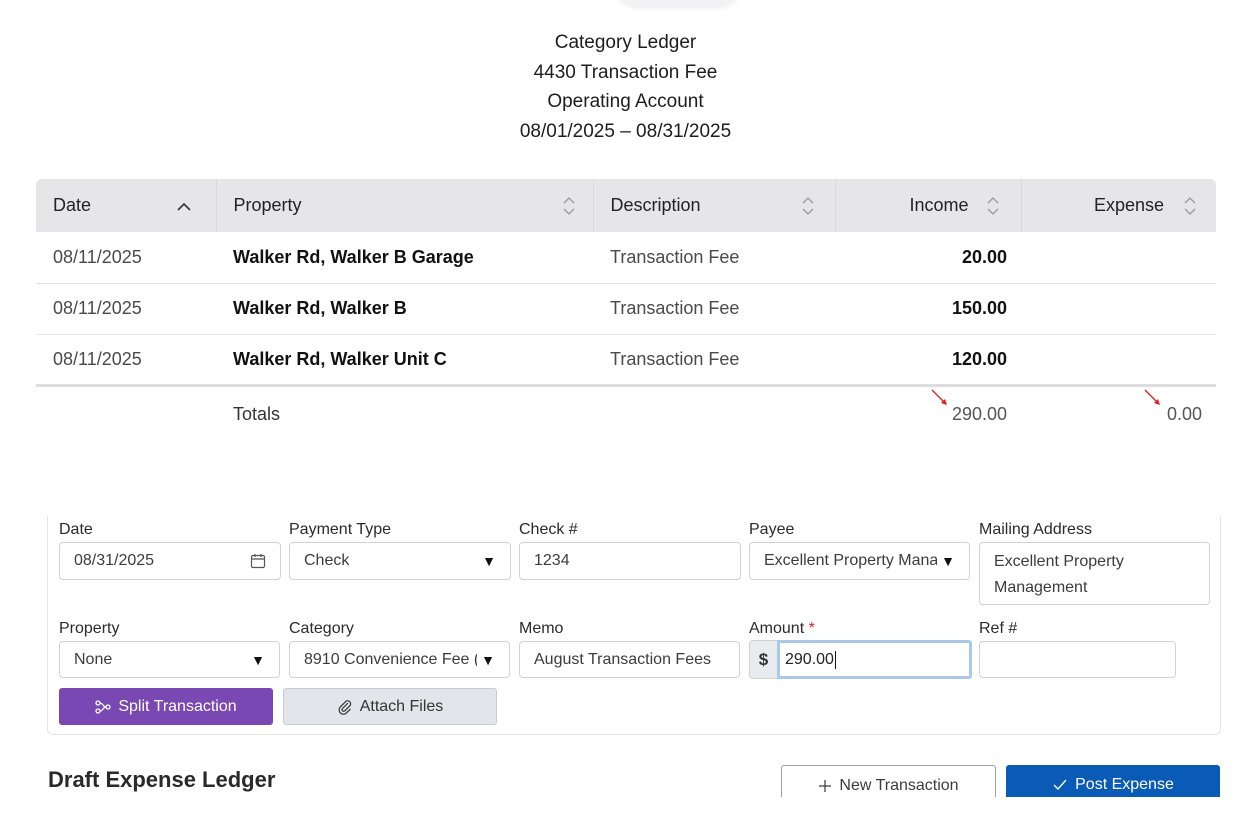 The image size is (1251, 820). Describe the element at coordinates (1035, 529) in the screenshot. I see `mailing-address-label: Mailing Address` at that location.